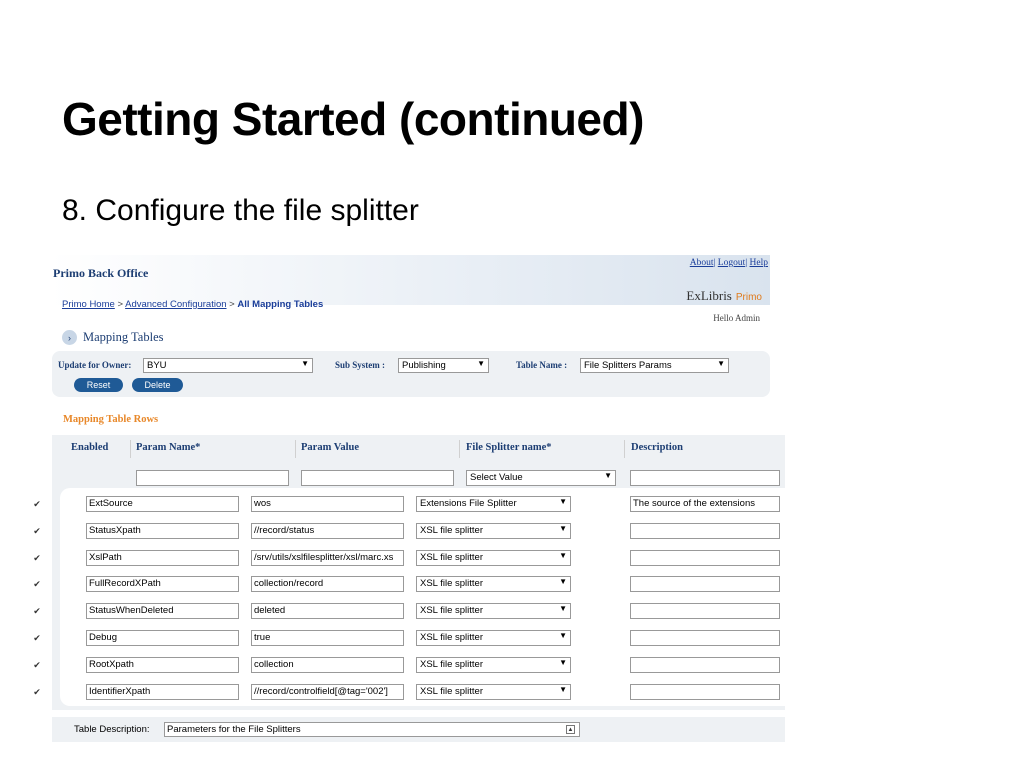 The height and width of the screenshot is (768, 1024). What do you see at coordinates (705, 504) in the screenshot?
I see `description-input: The source of the extensions` at bounding box center [705, 504].